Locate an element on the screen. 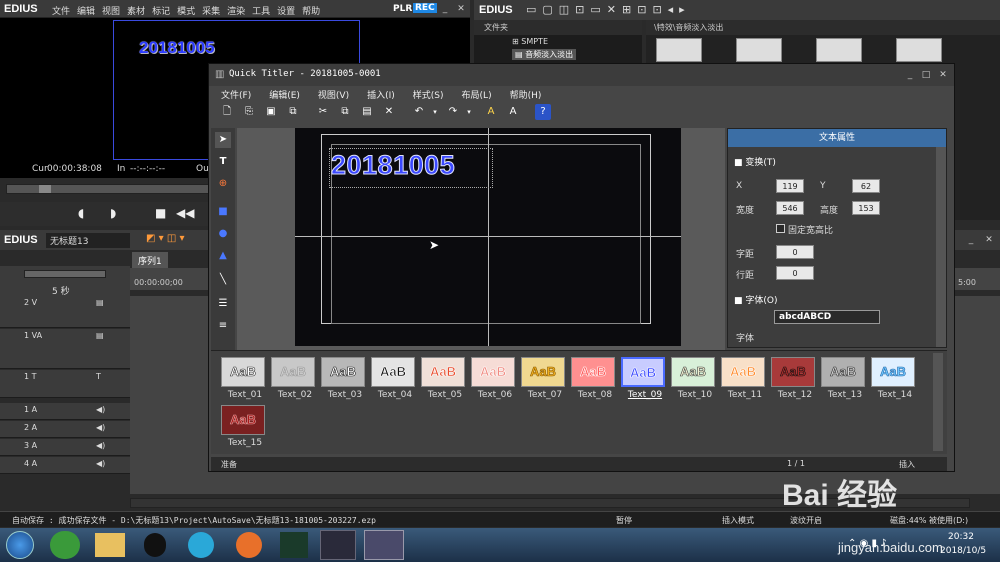 This screenshot has height=562, width=1000. timeline-minimize: _ is located at coordinates (971, 240).